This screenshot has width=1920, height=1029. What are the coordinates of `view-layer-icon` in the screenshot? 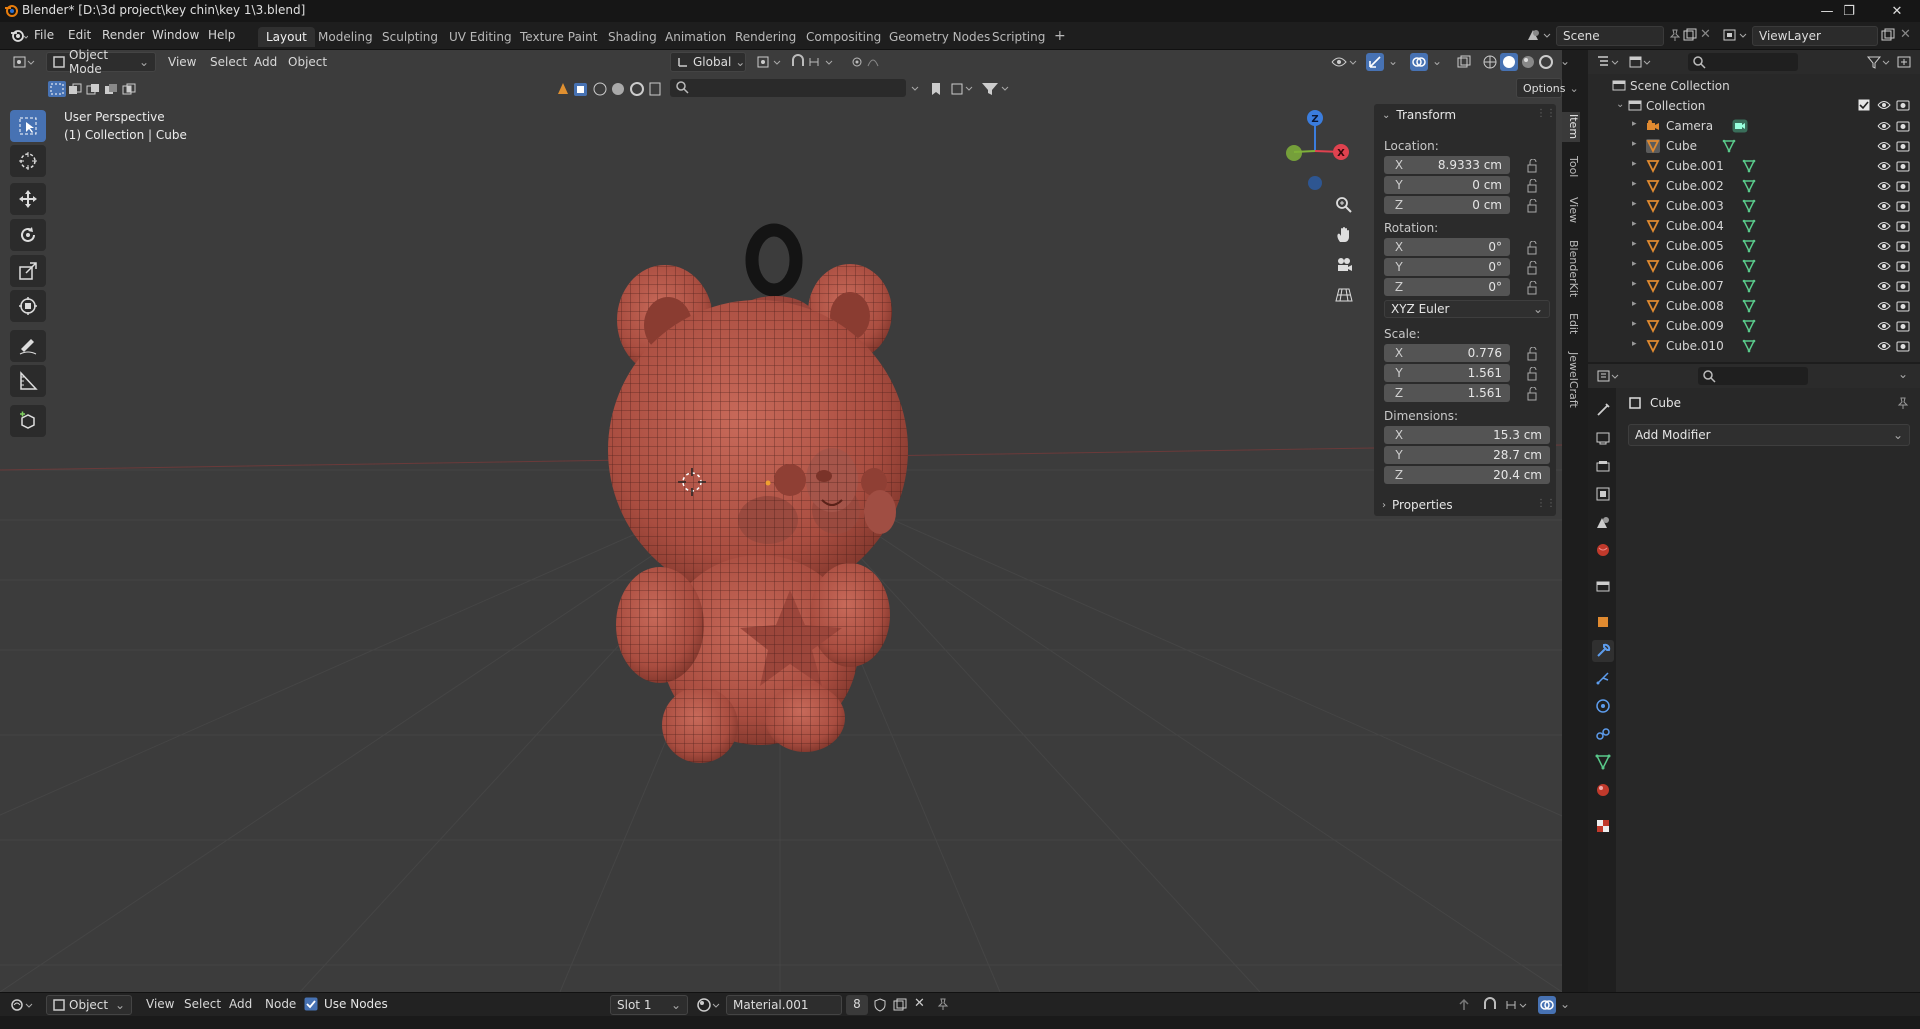 It's located at (1735, 35).